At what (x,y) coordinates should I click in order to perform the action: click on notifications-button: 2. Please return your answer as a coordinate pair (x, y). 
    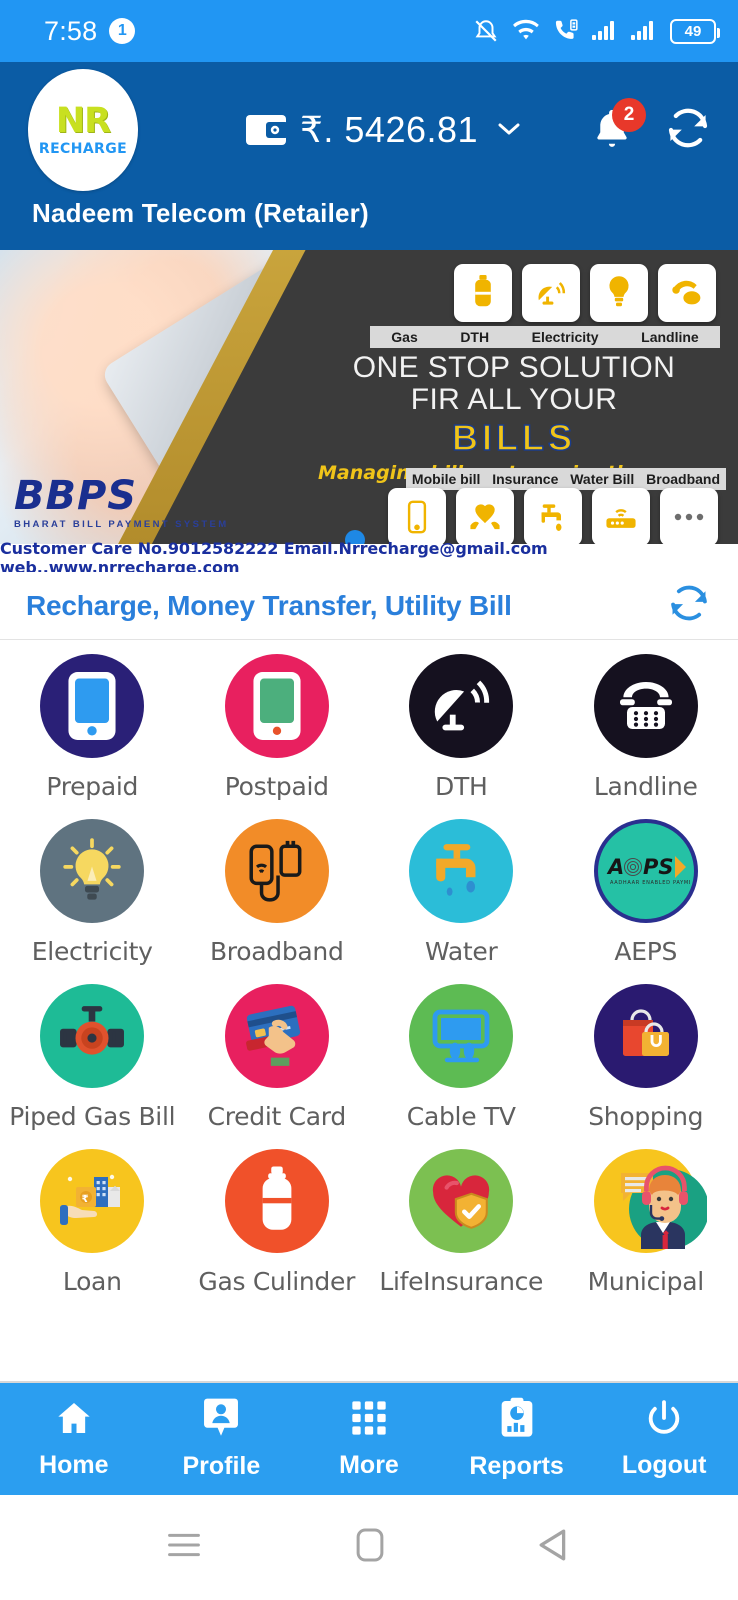
    Looking at the image, I should click on (618, 126).